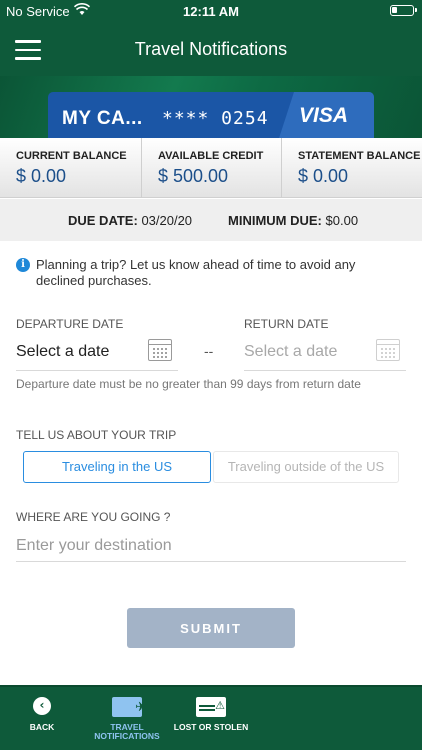  What do you see at coordinates (23, 265) in the screenshot?
I see `info-icon: i` at bounding box center [23, 265].